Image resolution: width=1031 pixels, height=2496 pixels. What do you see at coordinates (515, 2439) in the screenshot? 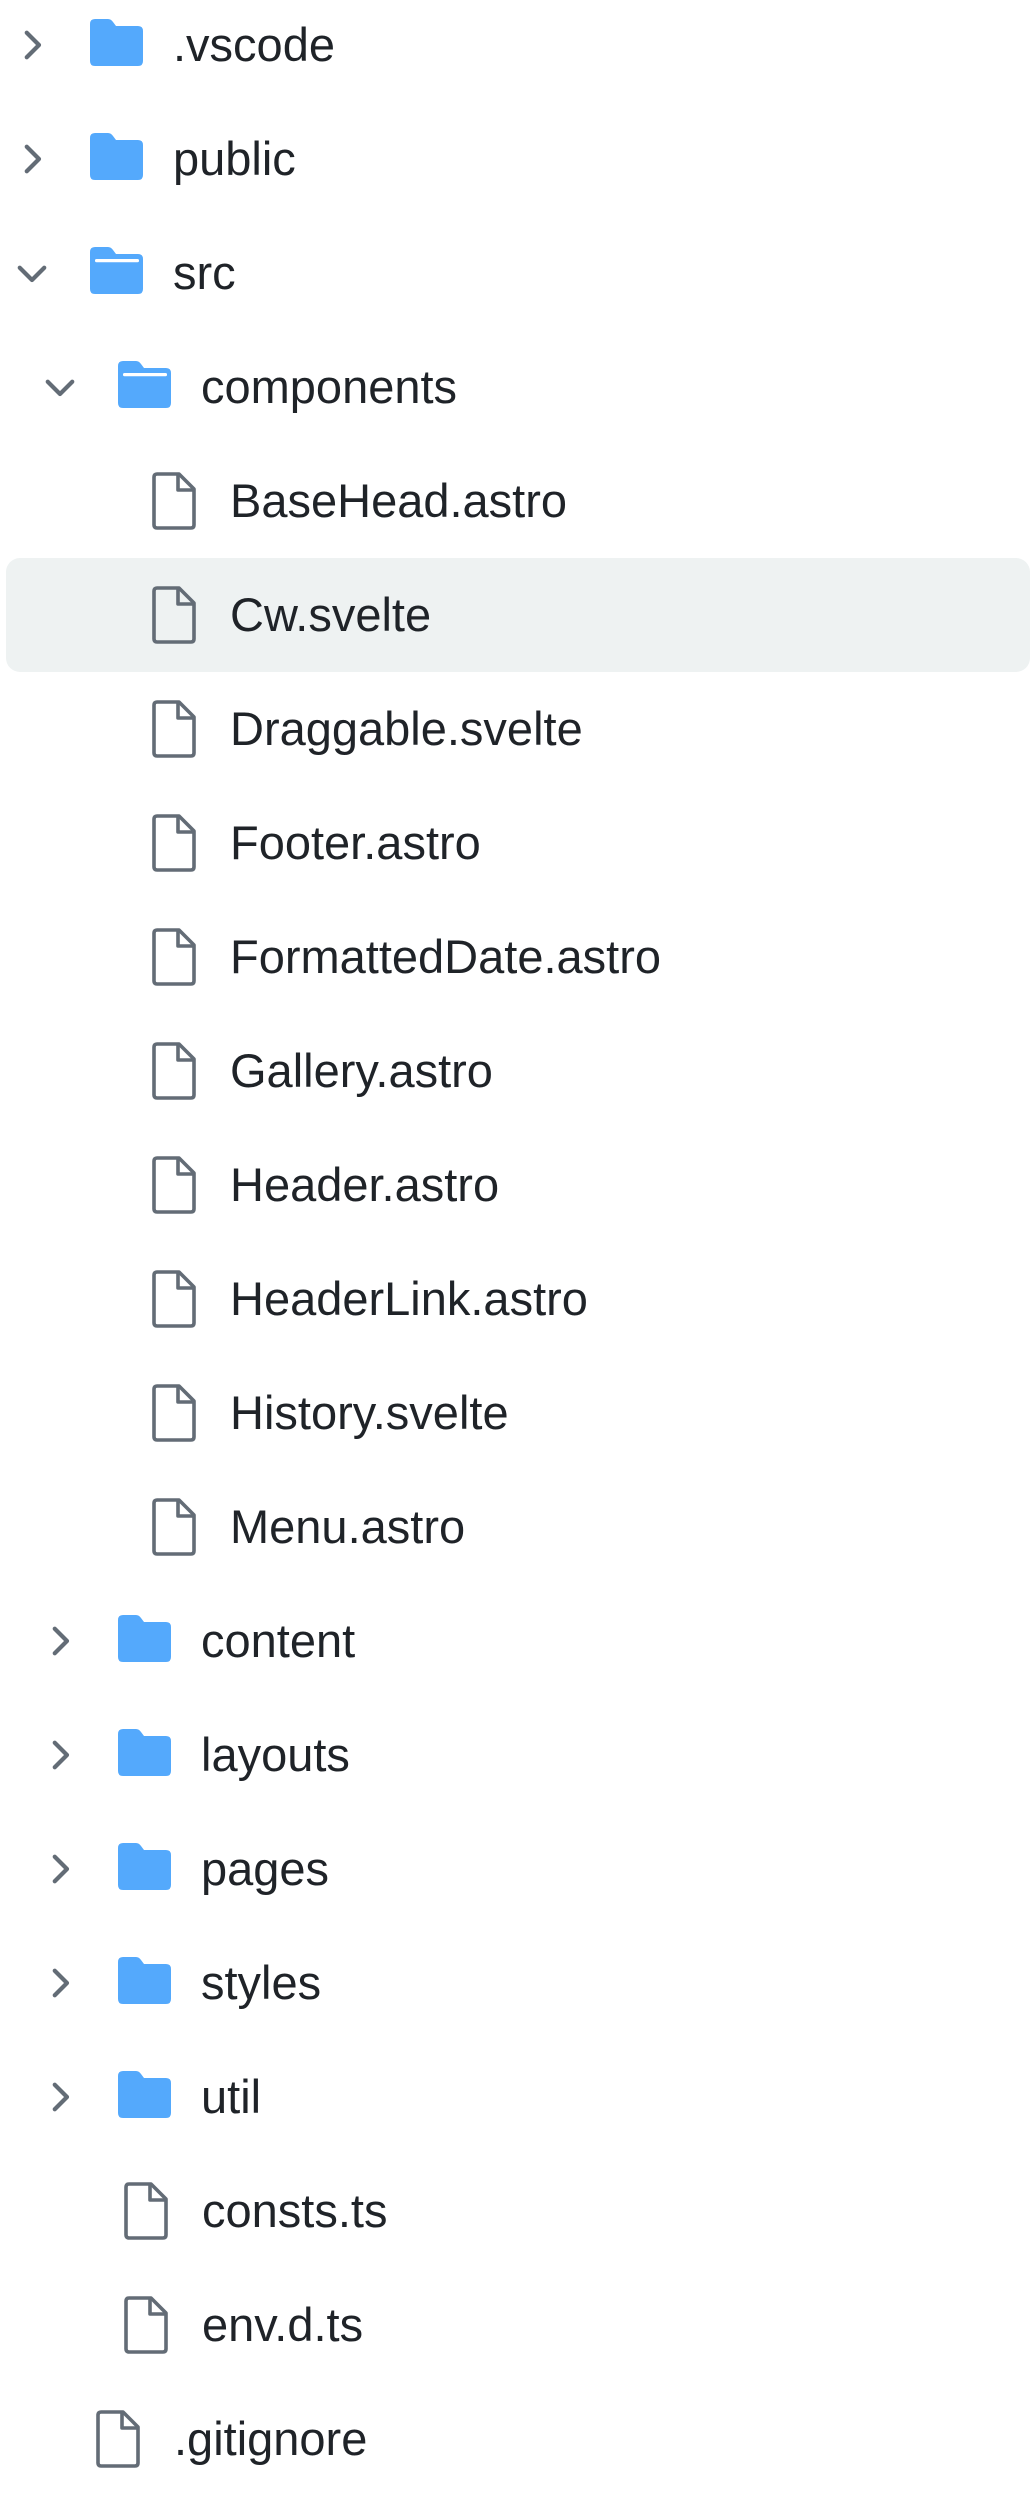
I see `tree-file-gitignore: .gitignore` at bounding box center [515, 2439].